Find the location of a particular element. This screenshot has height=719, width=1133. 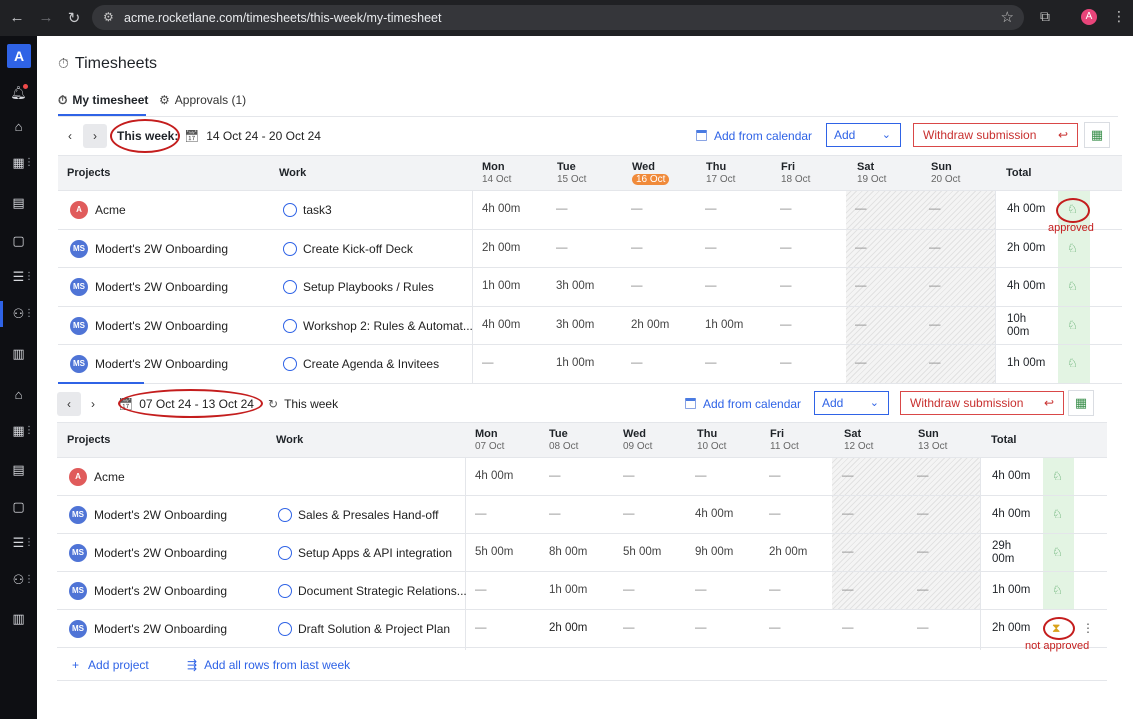

export-sheet-icon: ▦ is located at coordinates (1097, 135).